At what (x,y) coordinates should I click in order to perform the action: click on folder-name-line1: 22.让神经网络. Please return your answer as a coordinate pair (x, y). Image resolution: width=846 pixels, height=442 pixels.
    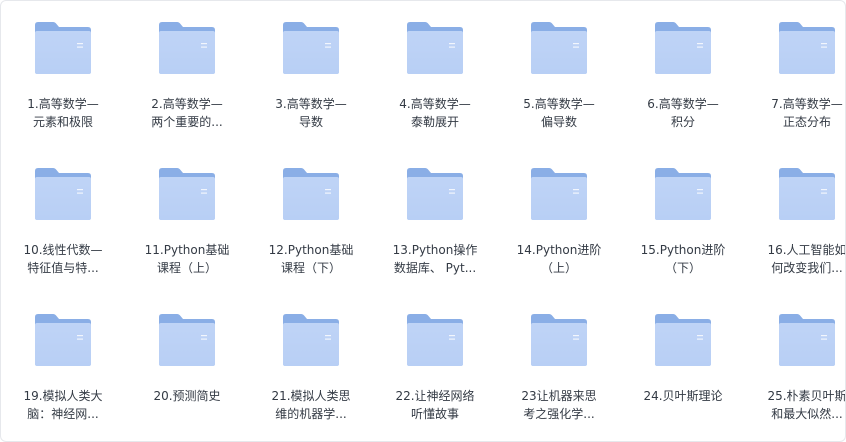
    Looking at the image, I should click on (435, 396).